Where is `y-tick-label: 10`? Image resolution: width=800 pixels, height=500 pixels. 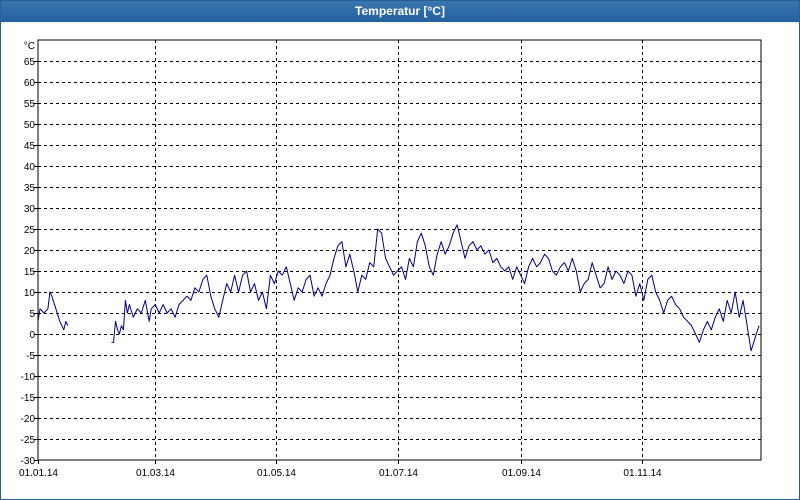 y-tick-label: 10 is located at coordinates (30, 293).